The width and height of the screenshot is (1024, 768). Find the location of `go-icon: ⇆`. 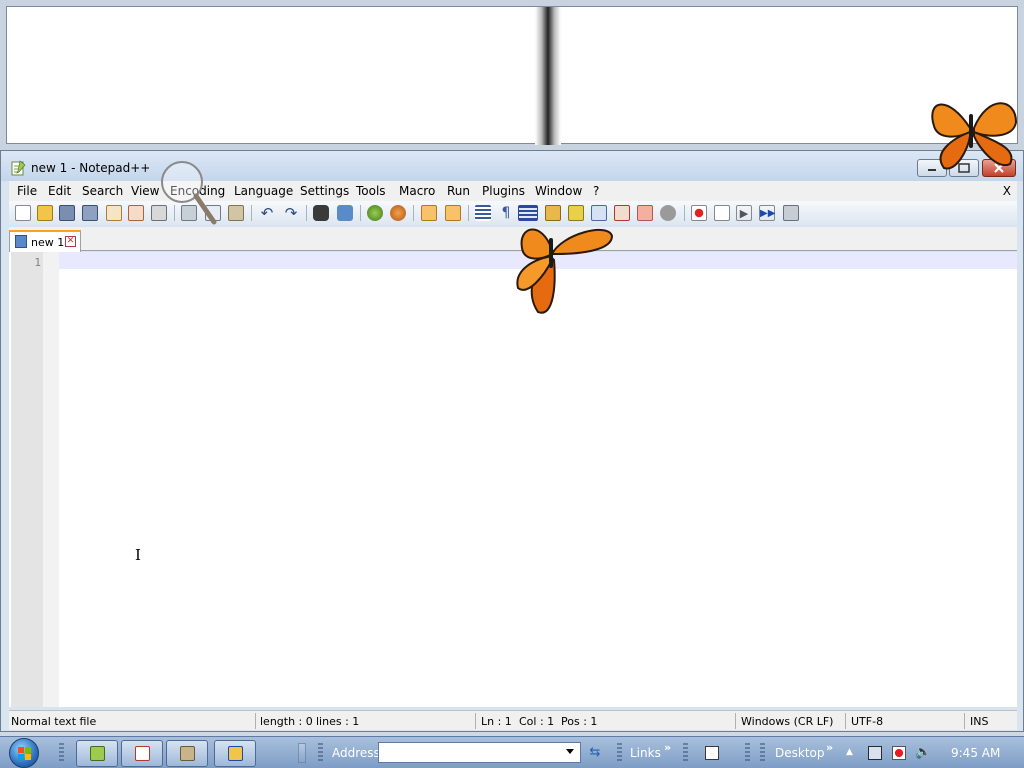

go-icon: ⇆ is located at coordinates (595, 752).